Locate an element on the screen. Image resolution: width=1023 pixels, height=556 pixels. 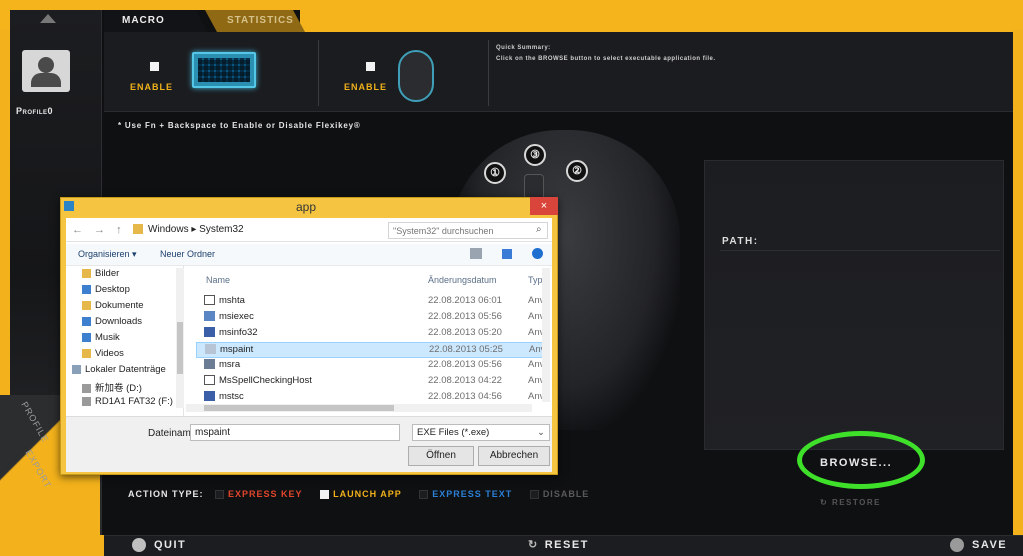
summary-title: Quick Summary: is located at coordinates (523, 48).